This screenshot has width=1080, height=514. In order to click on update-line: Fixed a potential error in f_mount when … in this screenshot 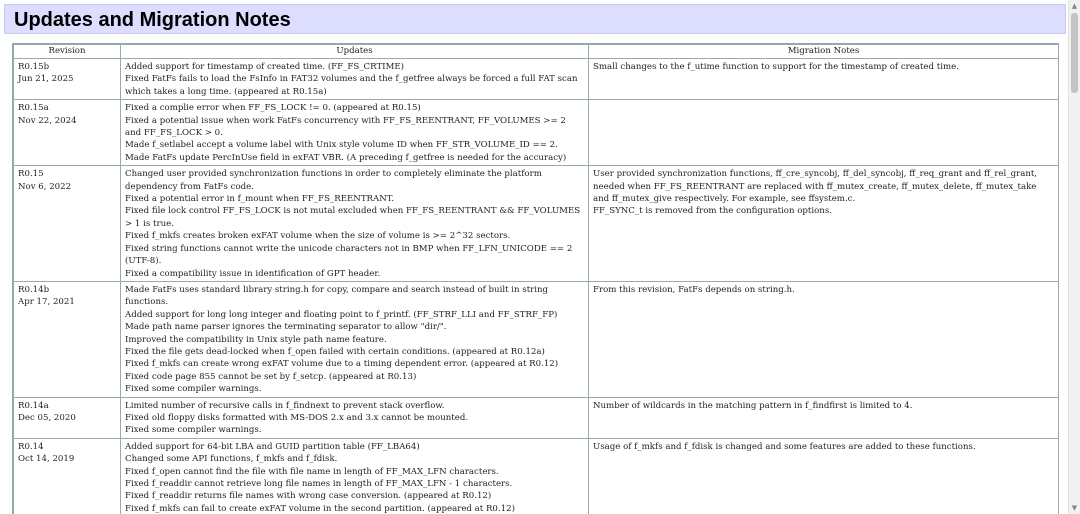, I will do `click(259, 199)`.